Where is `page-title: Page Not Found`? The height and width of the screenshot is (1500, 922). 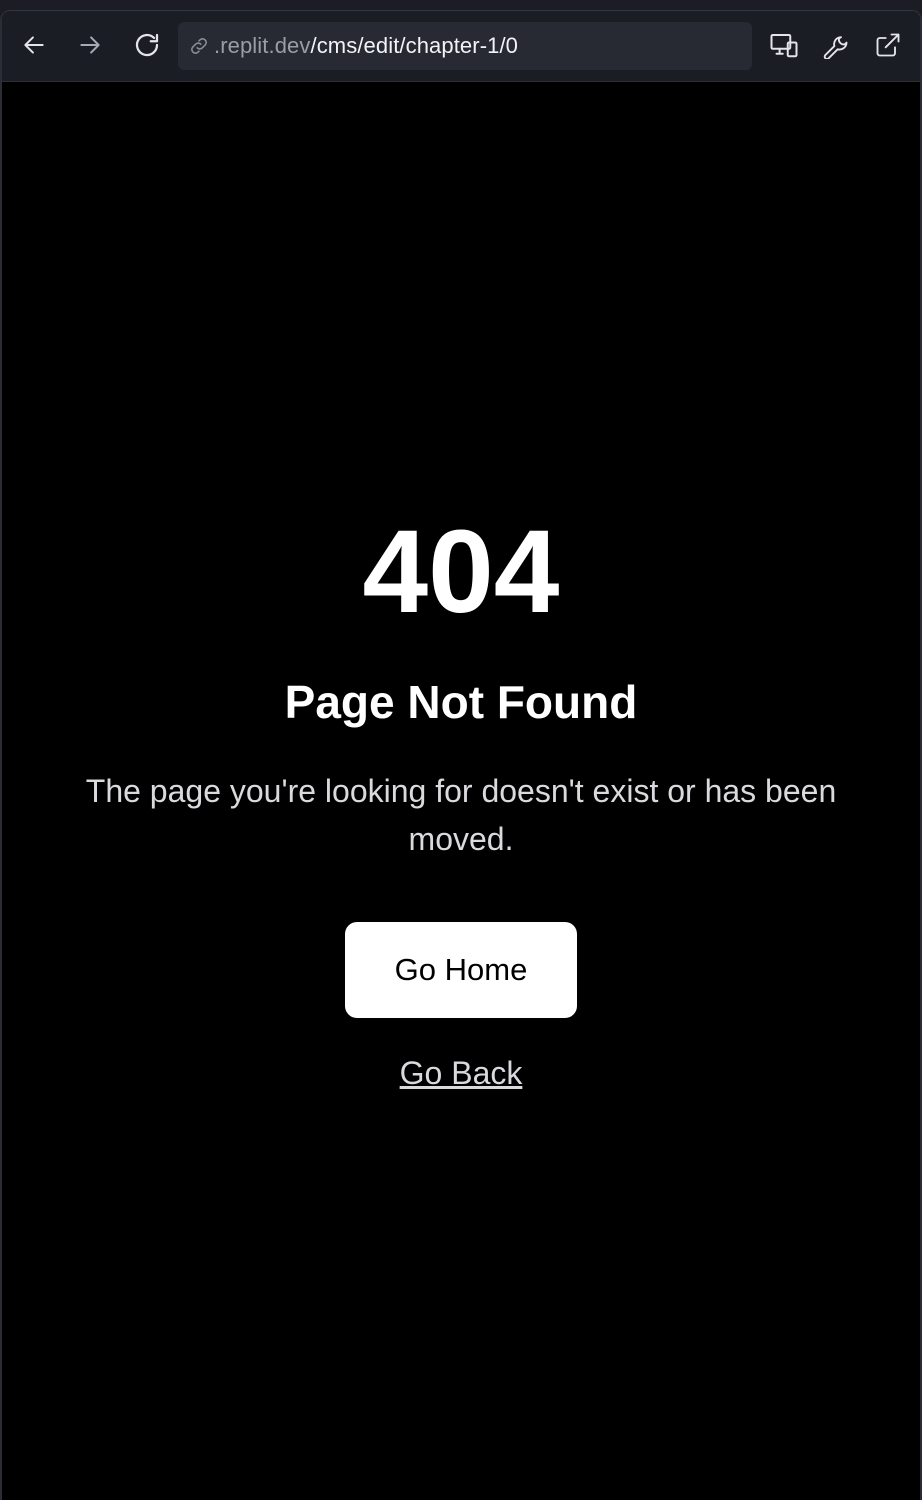 page-title: Page Not Found is located at coordinates (461, 702).